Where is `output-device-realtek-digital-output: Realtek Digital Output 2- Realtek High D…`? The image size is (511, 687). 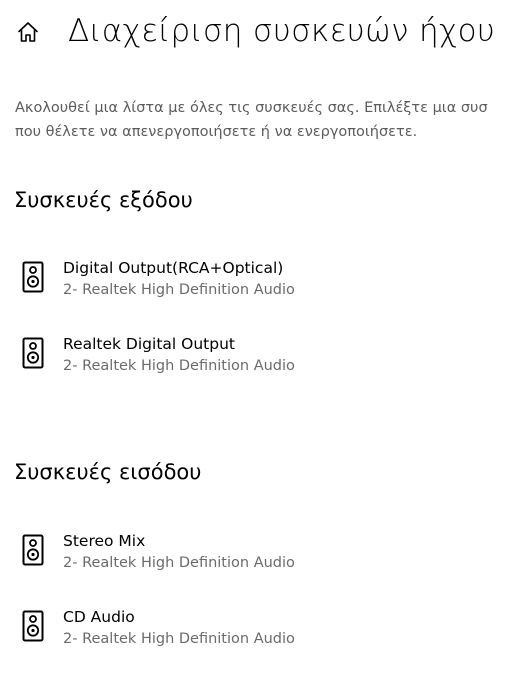 output-device-realtek-digital-output: Realtek Digital Output 2- Realtek High D… is located at coordinates (255, 364).